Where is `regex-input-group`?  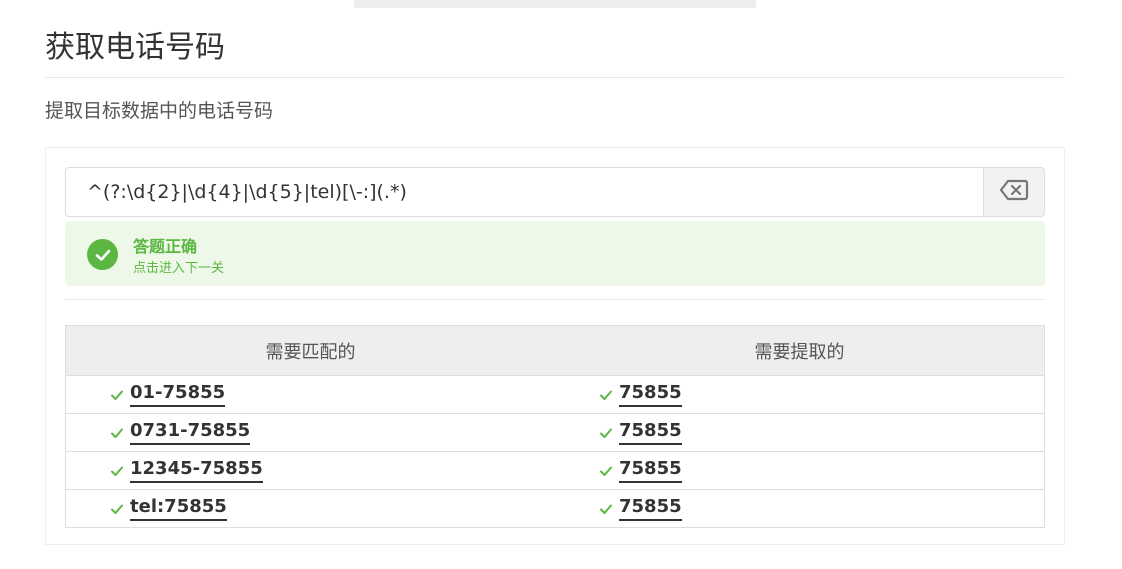 regex-input-group is located at coordinates (555, 192).